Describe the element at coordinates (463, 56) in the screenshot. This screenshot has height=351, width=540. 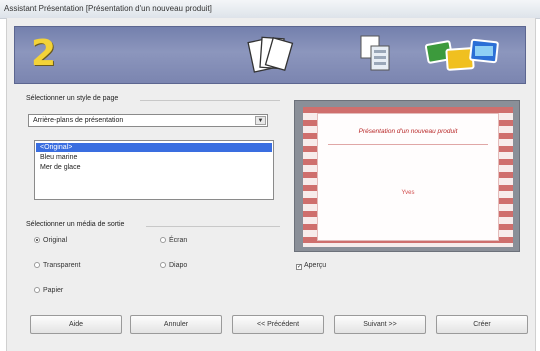
I see `photo-cards-icon` at that location.